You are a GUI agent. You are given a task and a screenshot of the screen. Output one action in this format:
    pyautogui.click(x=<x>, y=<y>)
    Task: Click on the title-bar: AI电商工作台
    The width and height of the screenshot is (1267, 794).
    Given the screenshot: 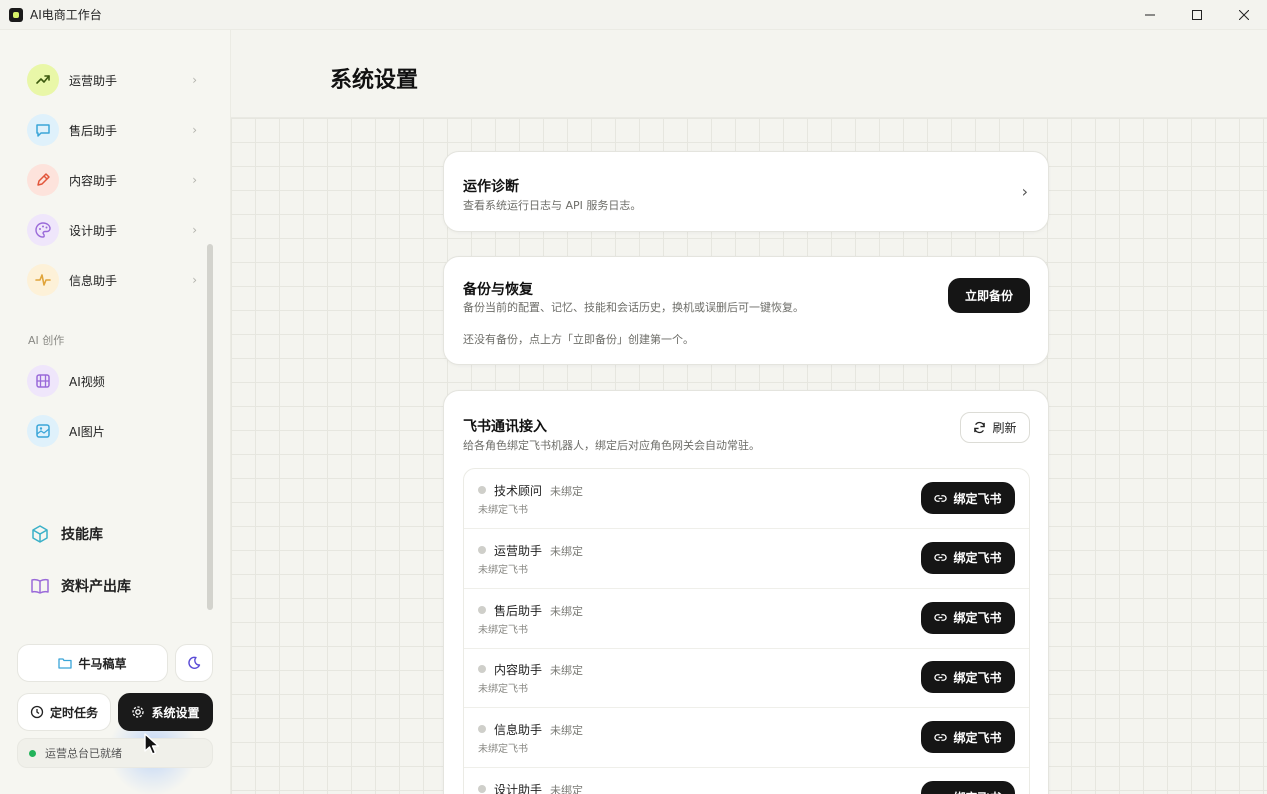 What is the action you would take?
    pyautogui.click(x=633, y=15)
    